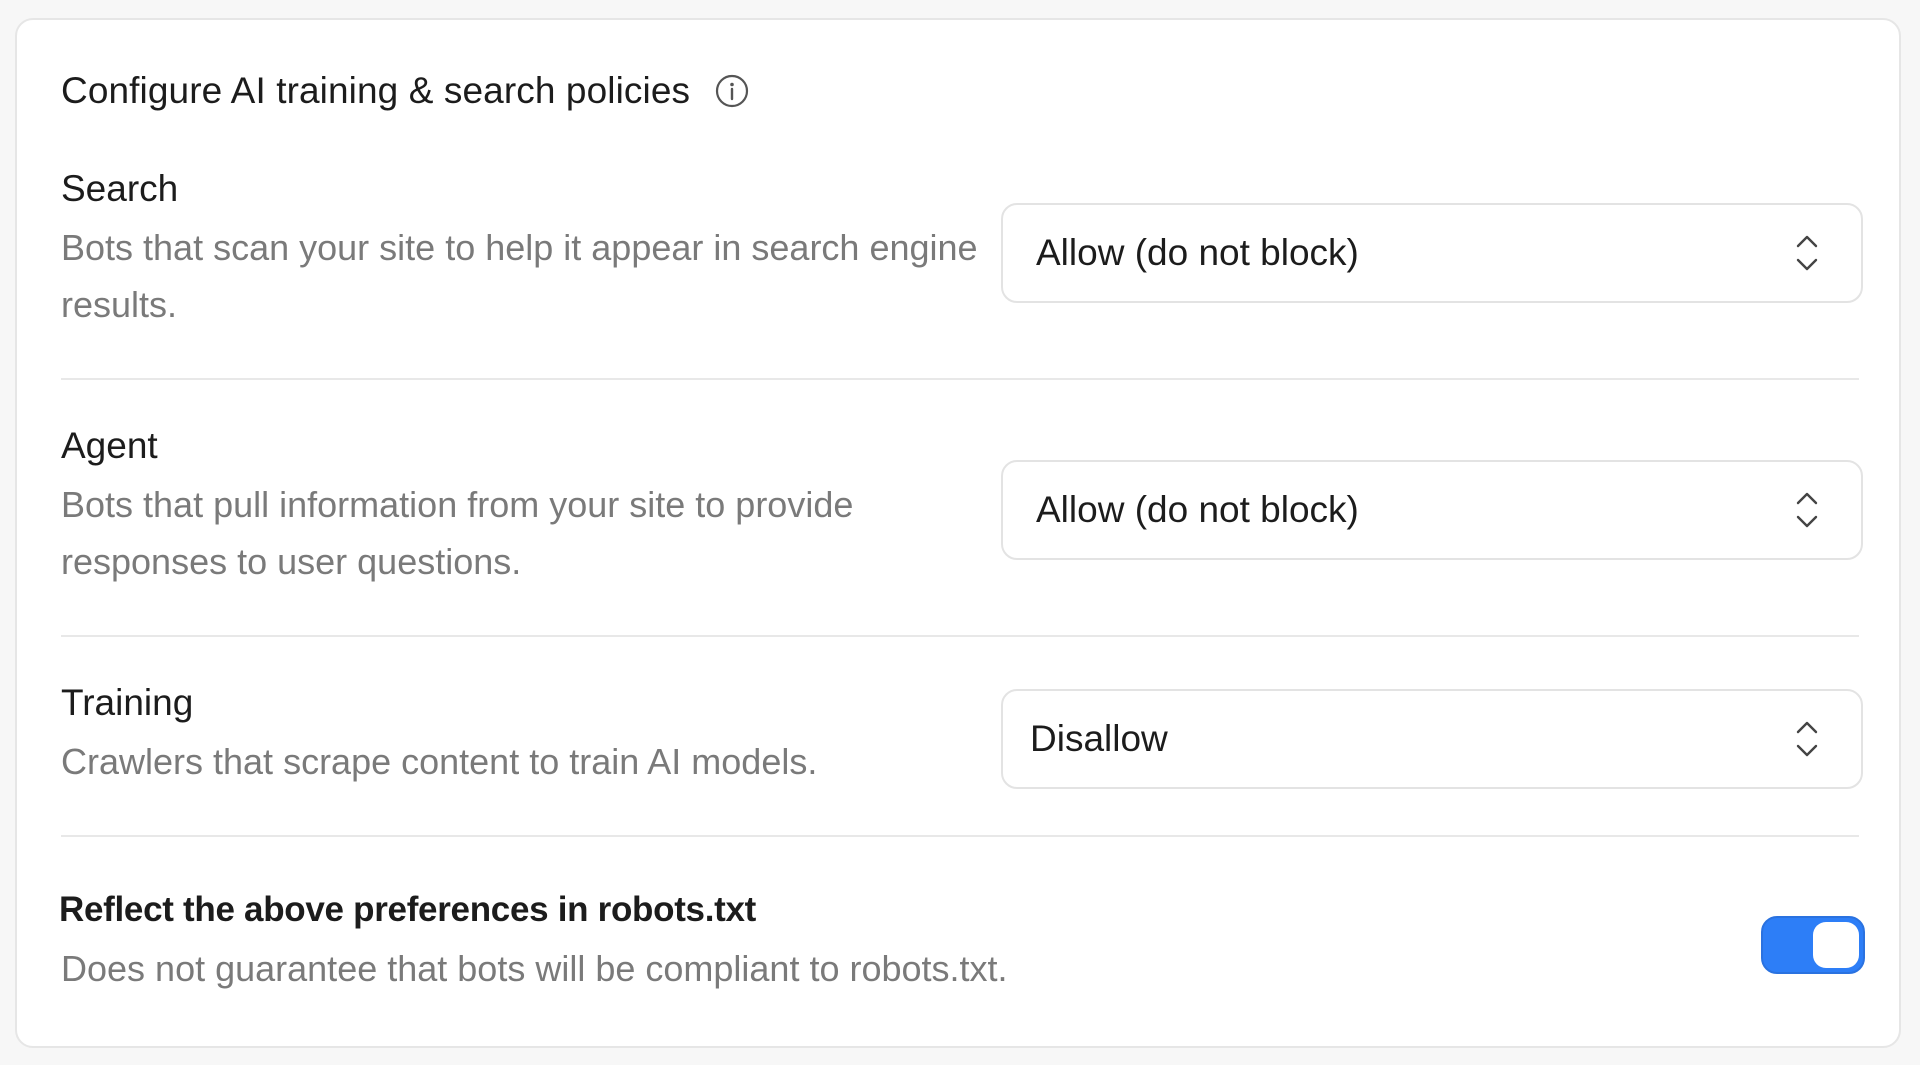  What do you see at coordinates (109, 445) in the screenshot?
I see `agent-title: Agent` at bounding box center [109, 445].